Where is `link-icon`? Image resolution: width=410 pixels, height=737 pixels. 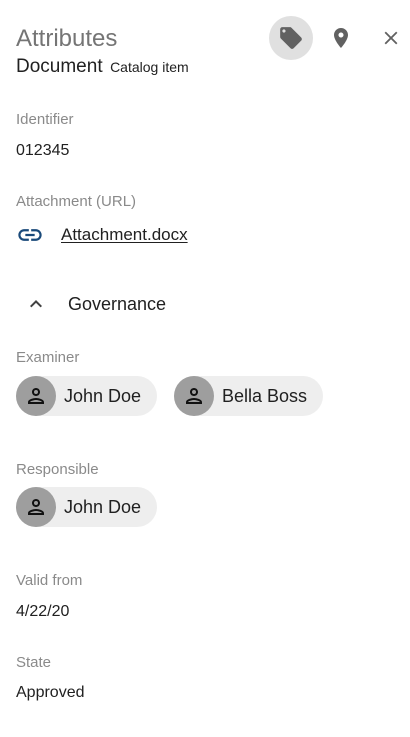
link-icon is located at coordinates (30, 235).